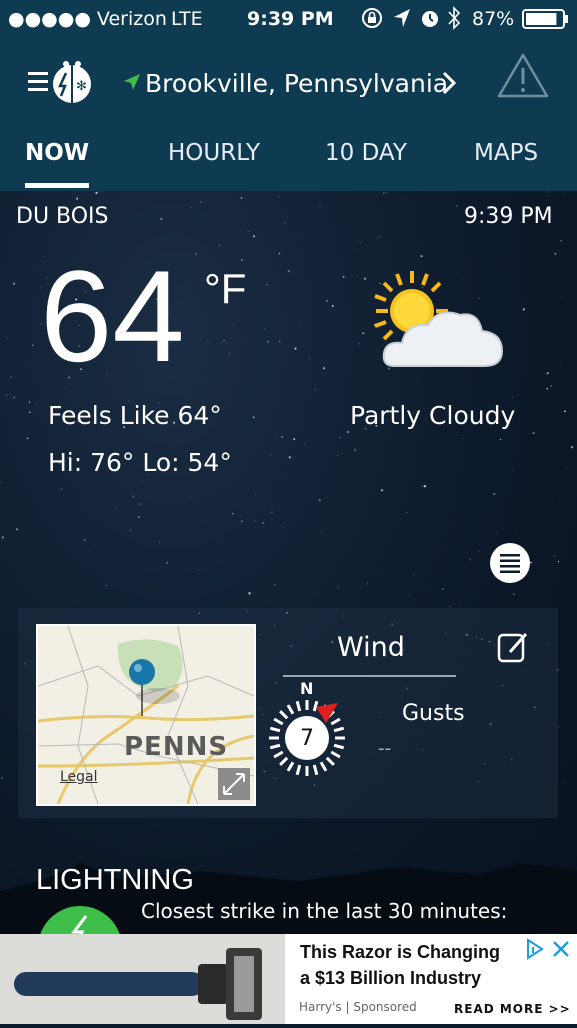 This screenshot has width=577, height=1028. What do you see at coordinates (62, 216) in the screenshot?
I see `station-name: DU BOIS` at bounding box center [62, 216].